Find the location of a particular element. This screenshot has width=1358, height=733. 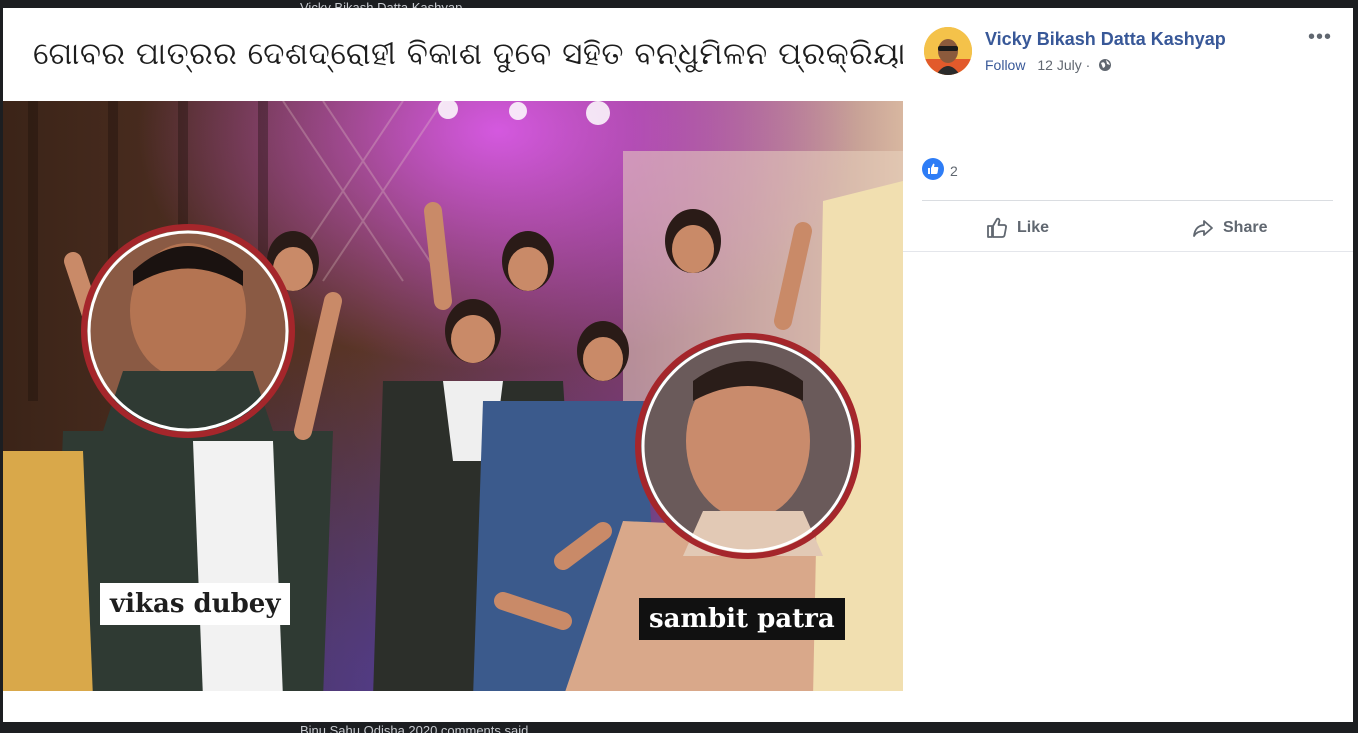

like-button: Like is located at coordinates (1017, 228).